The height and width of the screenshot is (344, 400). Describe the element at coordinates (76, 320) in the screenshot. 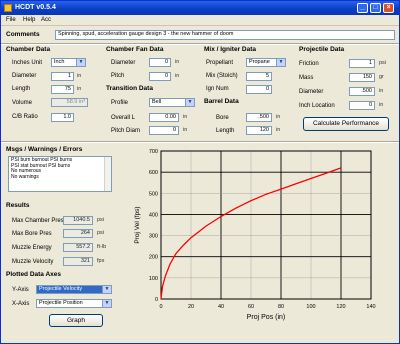

I see `graph-button: Graph` at that location.